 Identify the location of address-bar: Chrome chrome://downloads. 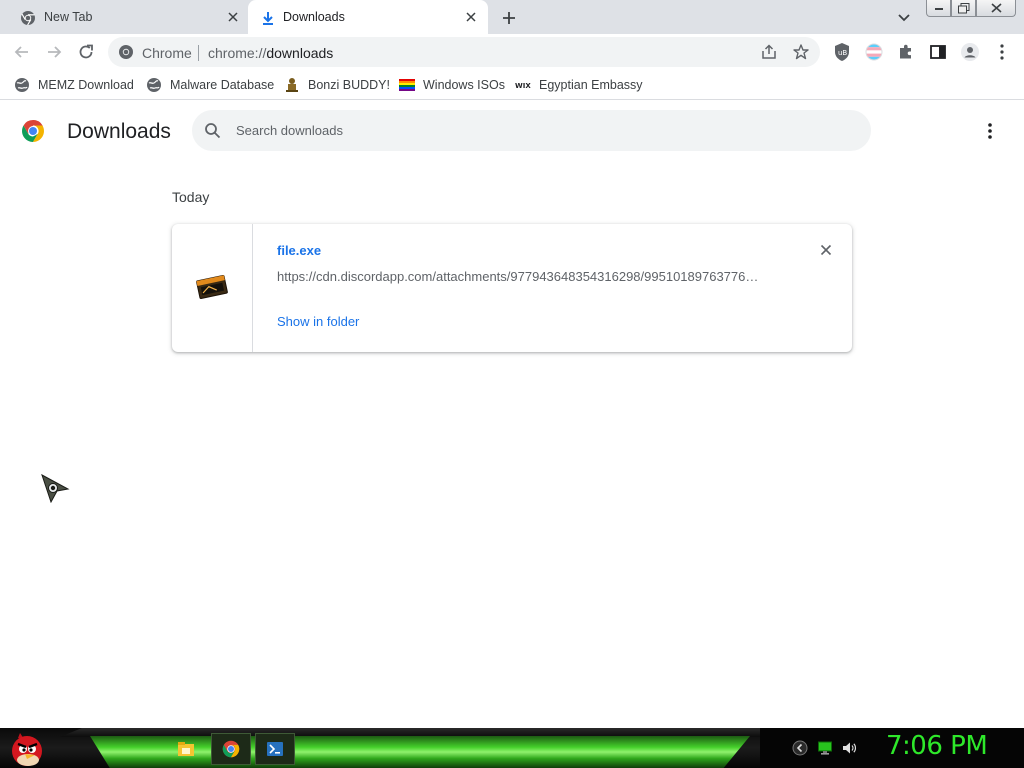
(464, 52).